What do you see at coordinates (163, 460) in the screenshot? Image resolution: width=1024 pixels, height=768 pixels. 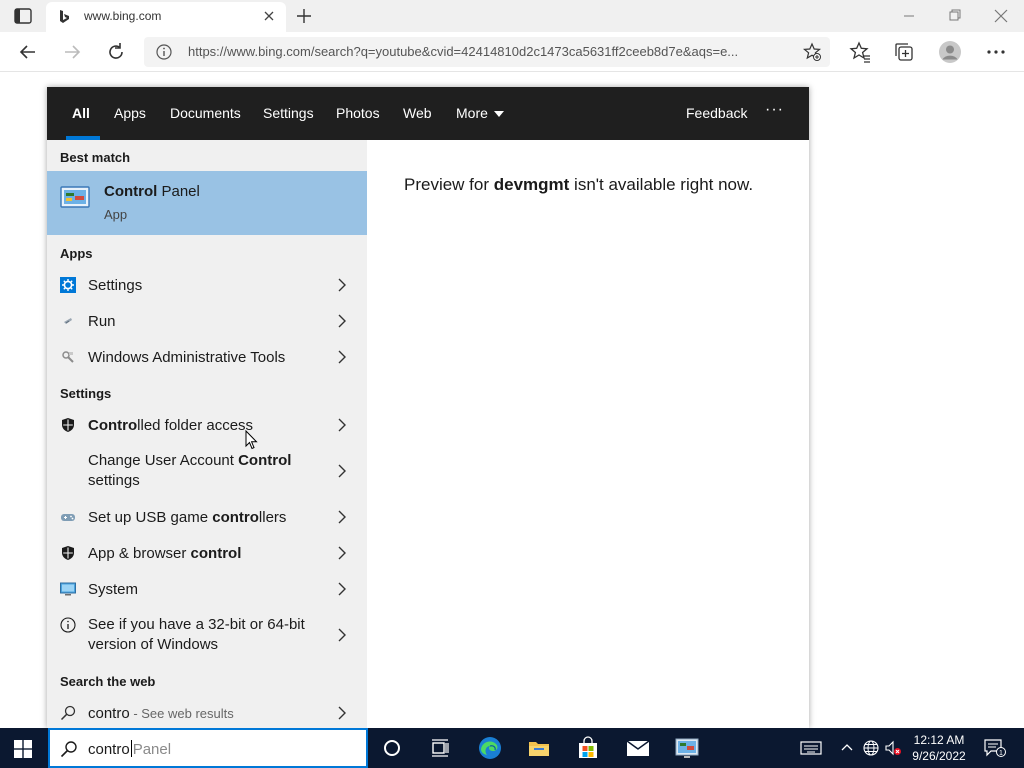 I see `match-pre: Change User Account` at bounding box center [163, 460].